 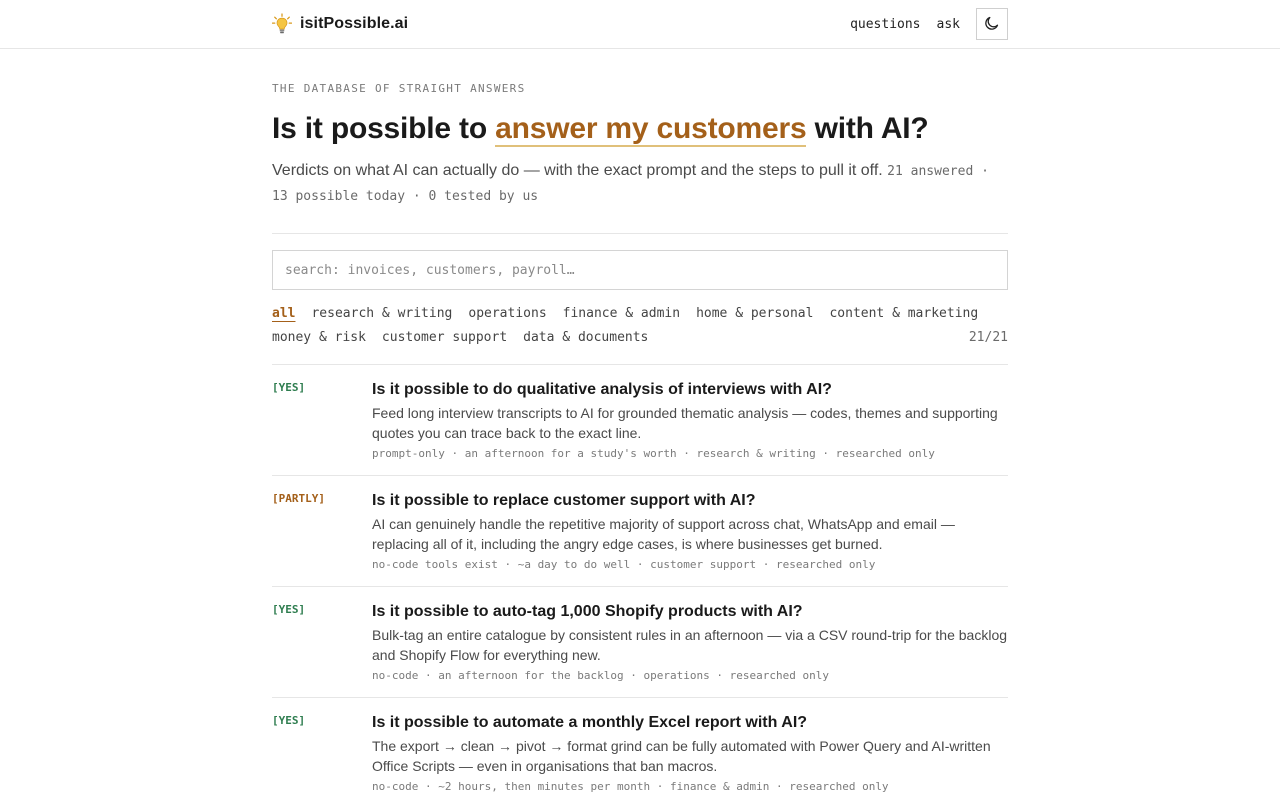 What do you see at coordinates (379, 128) in the screenshot?
I see `headline-prefix: Is it possible to` at bounding box center [379, 128].